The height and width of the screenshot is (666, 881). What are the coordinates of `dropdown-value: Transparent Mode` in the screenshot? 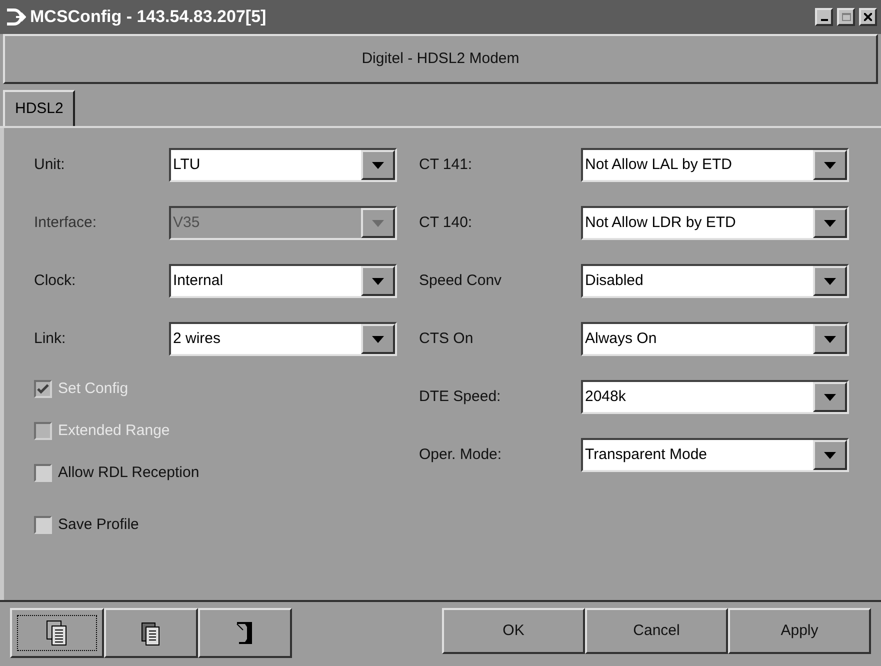 It's located at (646, 454).